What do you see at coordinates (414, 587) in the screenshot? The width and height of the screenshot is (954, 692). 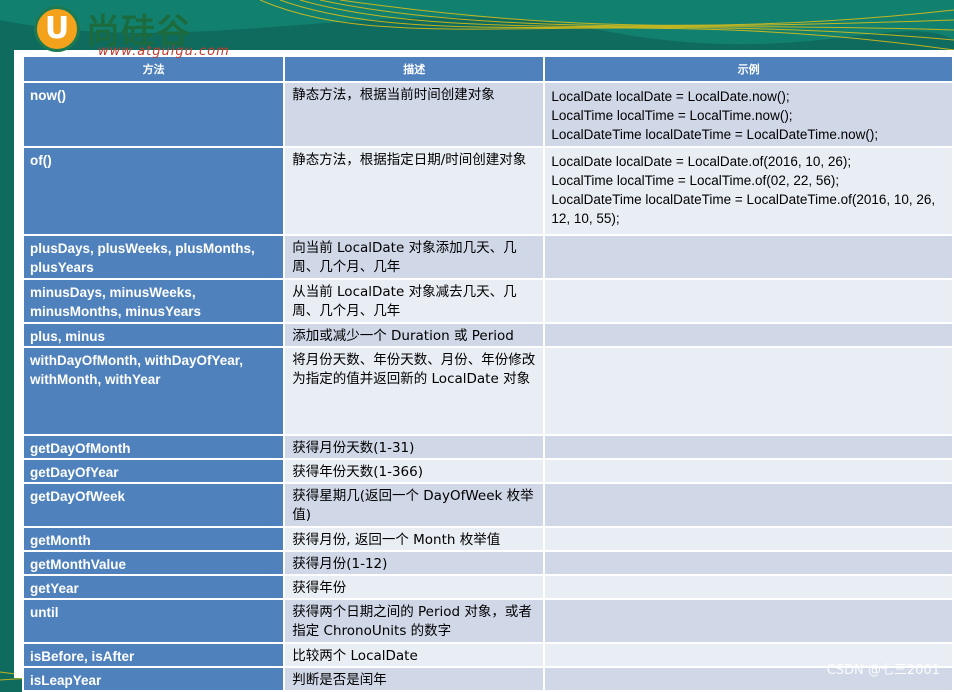 I see `description-cell: 获得年份` at bounding box center [414, 587].